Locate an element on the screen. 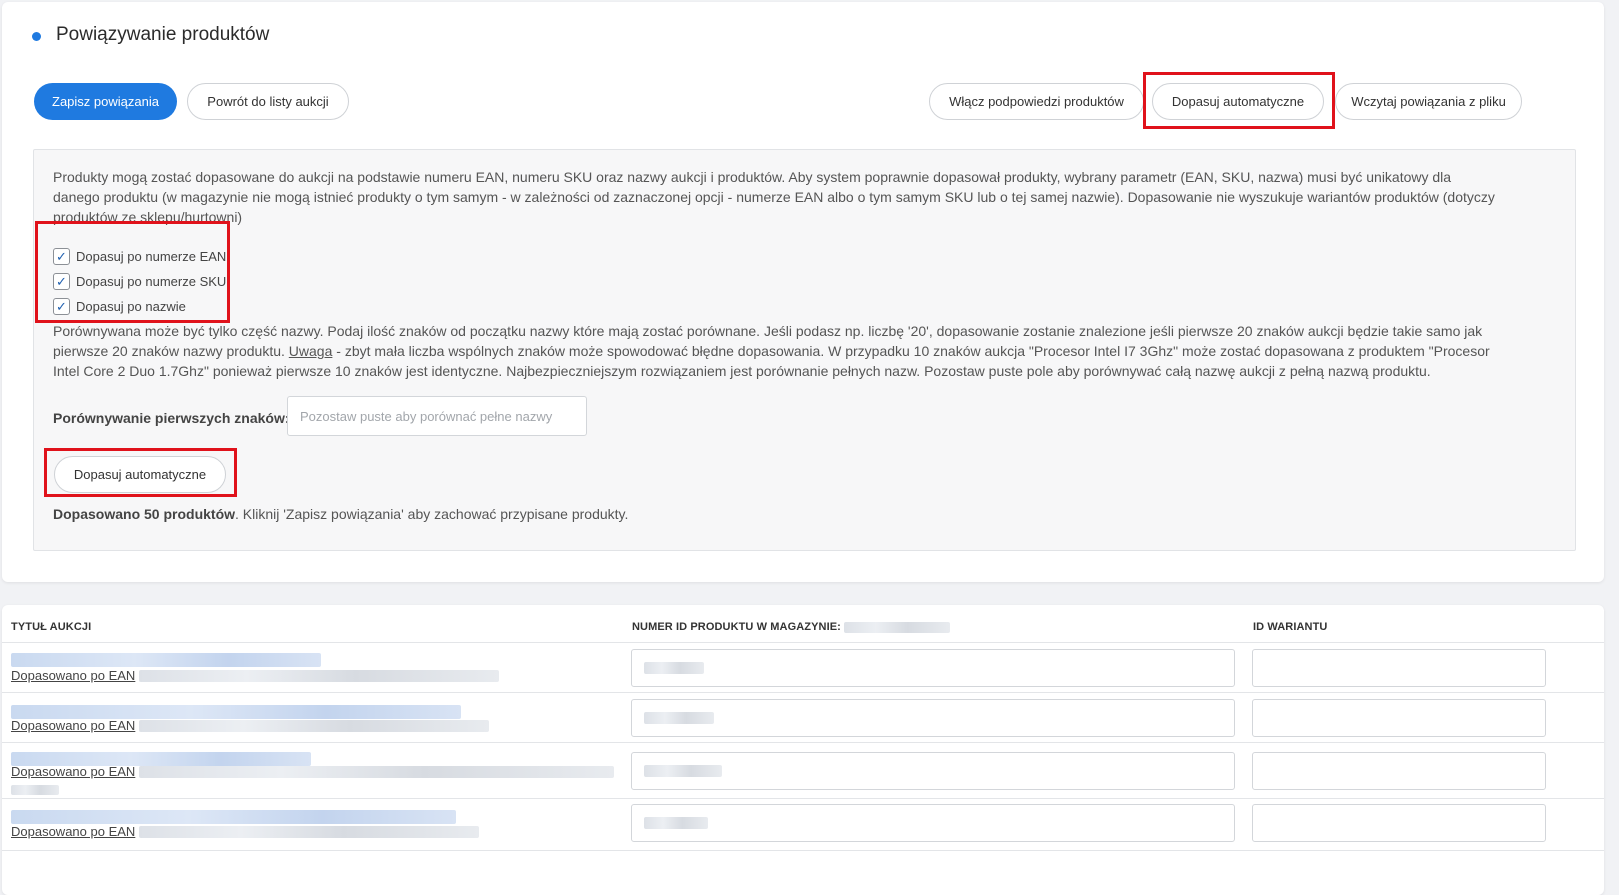 This screenshot has height=895, width=1619. page-title: Powiązywanie produktów is located at coordinates (163, 34).